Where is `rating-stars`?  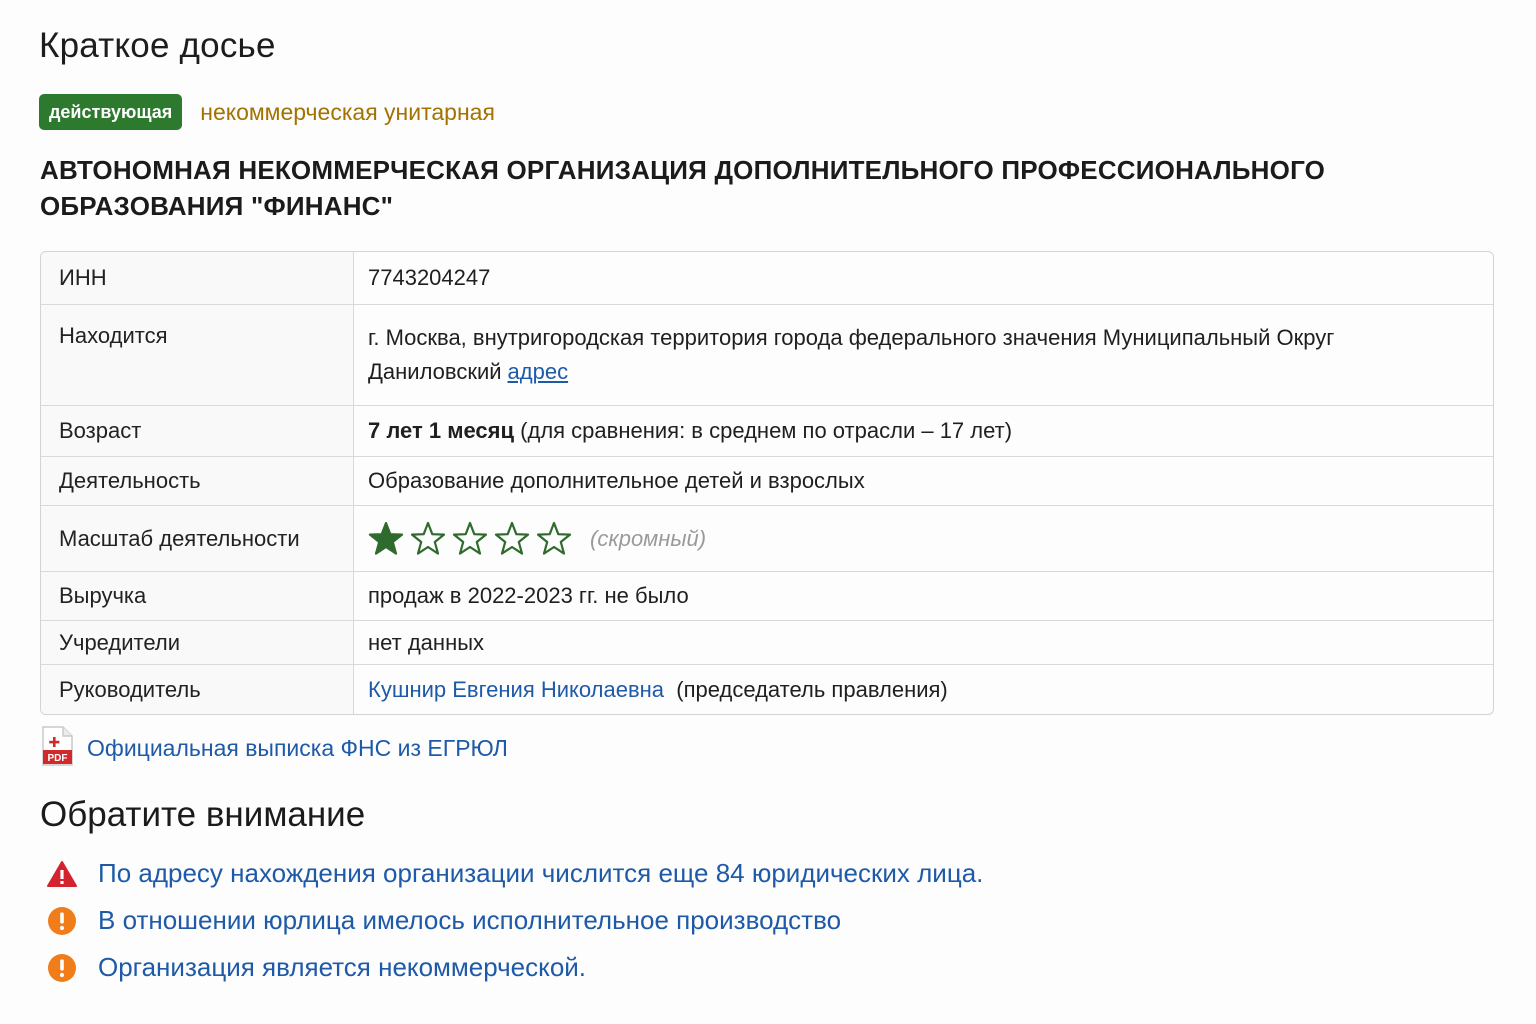
rating-stars is located at coordinates (473, 539).